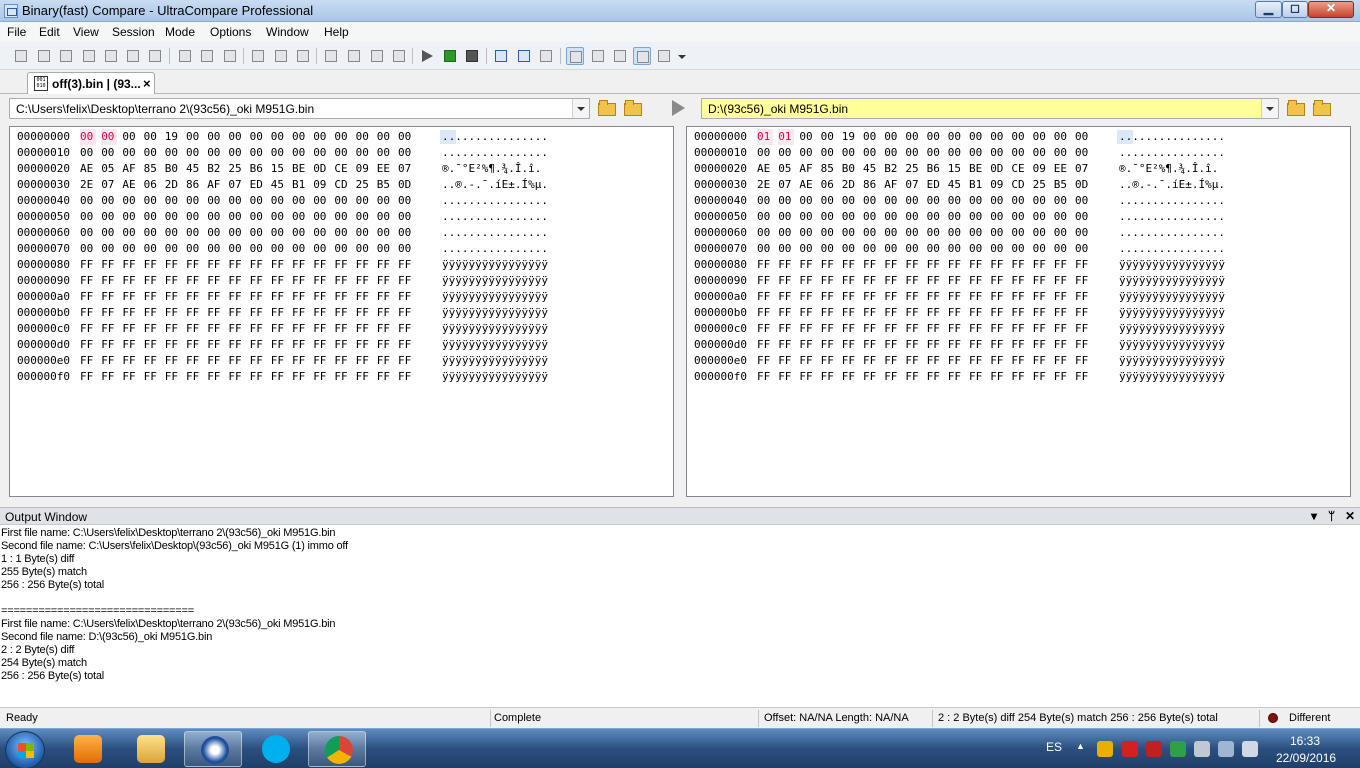 This screenshot has width=1360, height=768. What do you see at coordinates (678, 108) in the screenshot?
I see `sync-arrow-icon` at bounding box center [678, 108].